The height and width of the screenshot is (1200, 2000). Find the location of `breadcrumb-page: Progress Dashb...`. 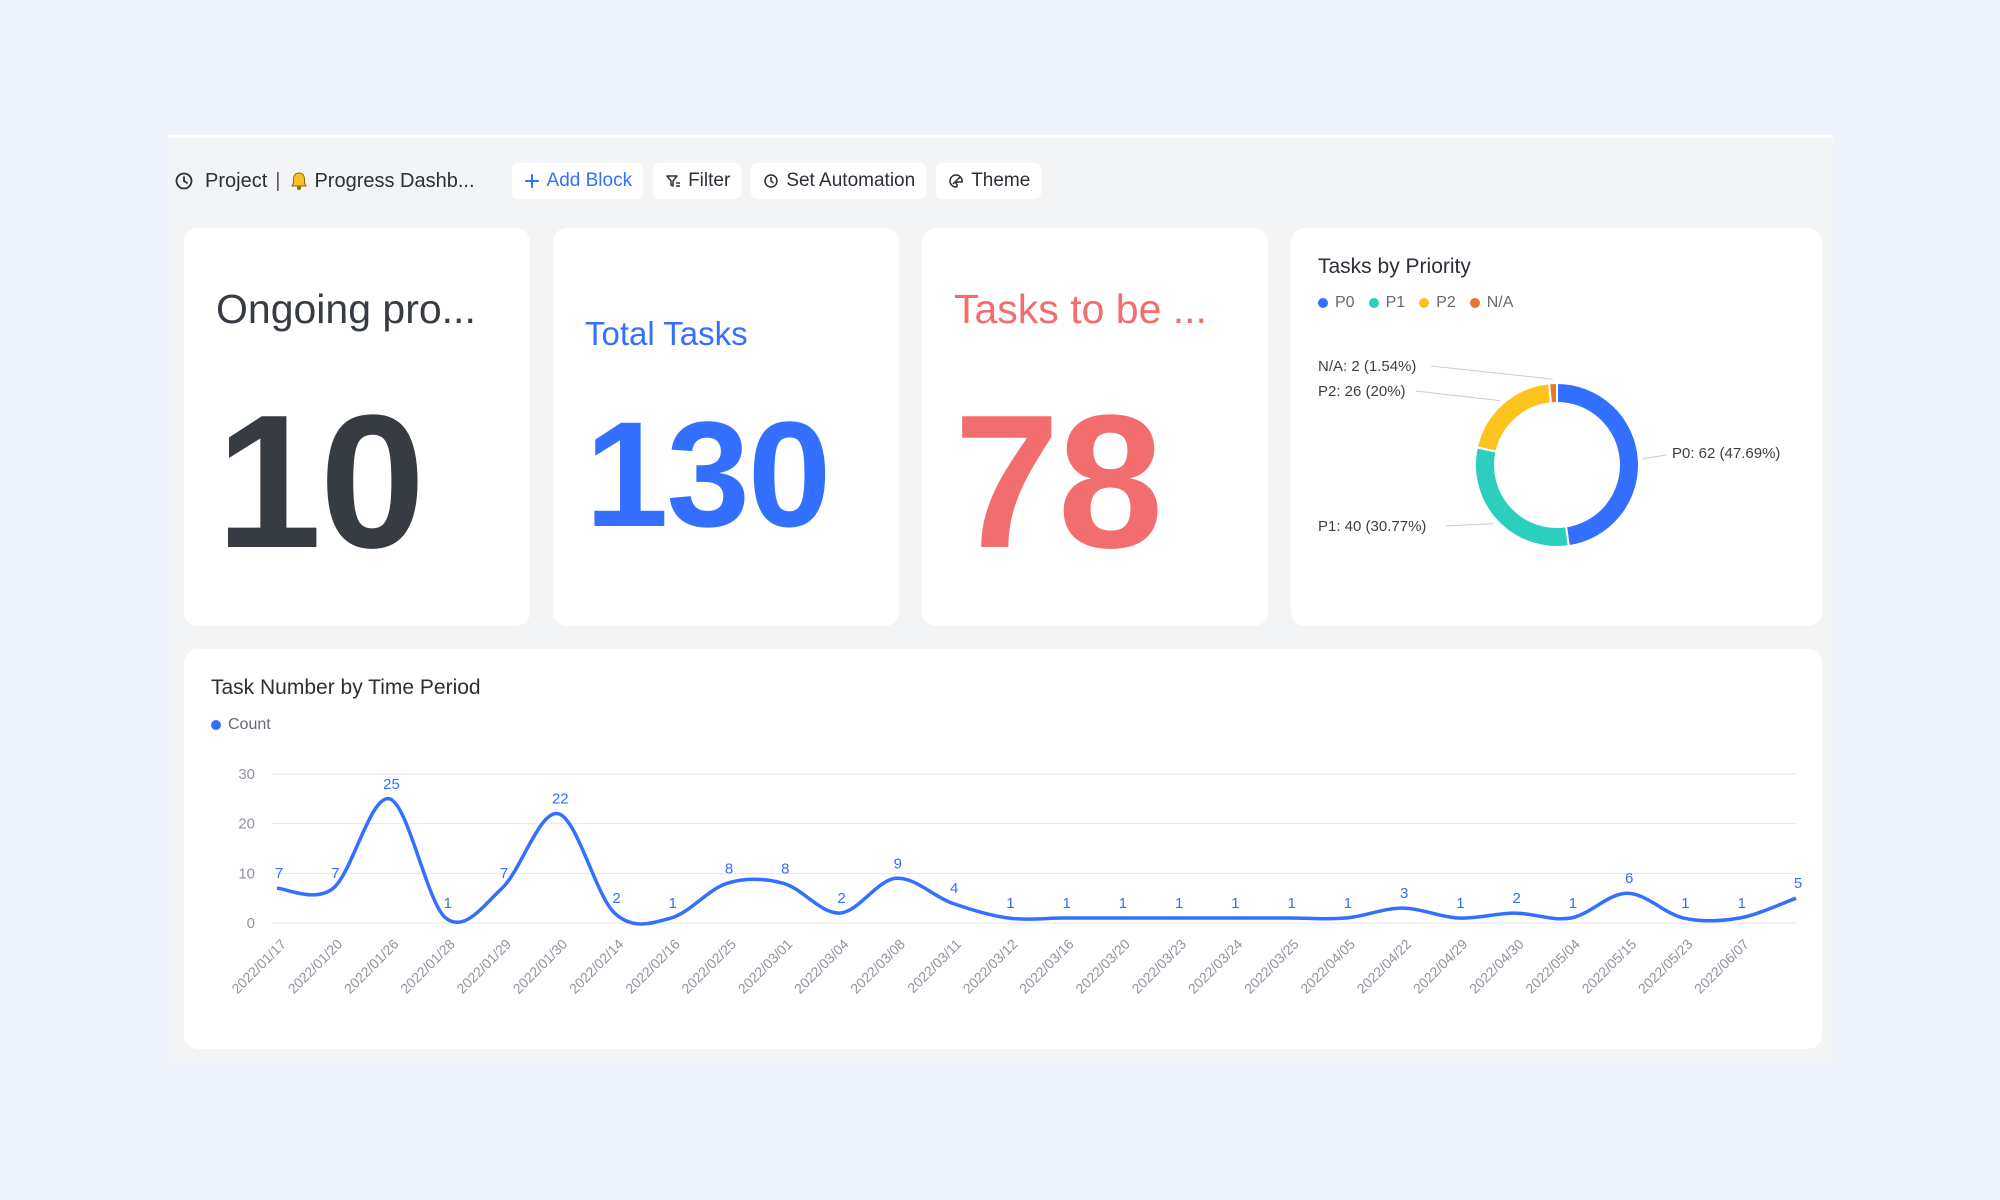

breadcrumb-page: Progress Dashb... is located at coordinates (394, 181).